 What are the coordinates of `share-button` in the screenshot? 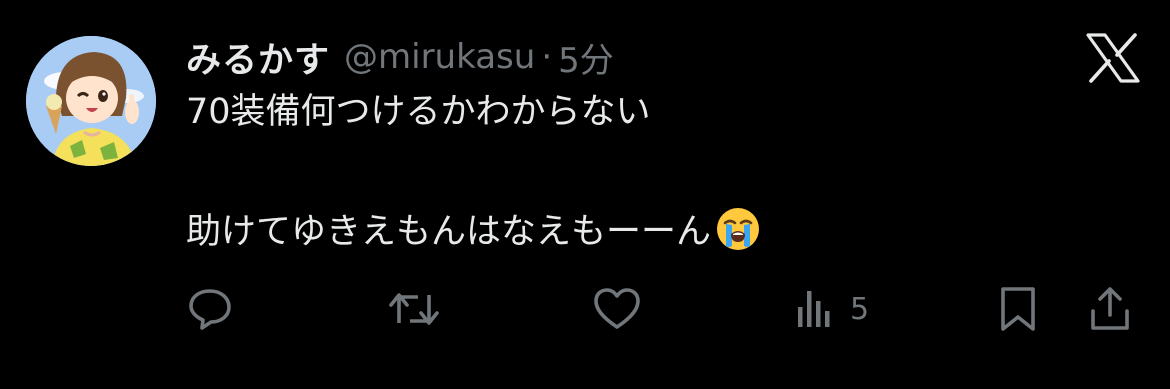 It's located at (1110, 309).